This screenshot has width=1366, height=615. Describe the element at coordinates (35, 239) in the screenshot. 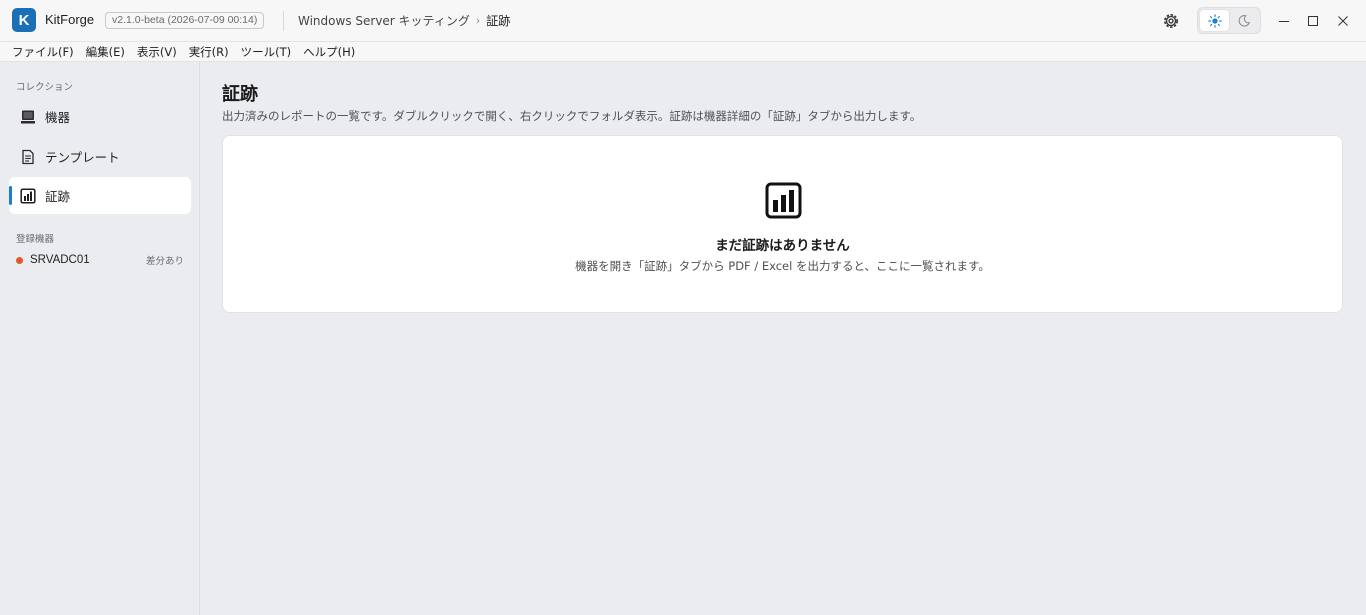

I see `devices-heading: 登録機器` at that location.